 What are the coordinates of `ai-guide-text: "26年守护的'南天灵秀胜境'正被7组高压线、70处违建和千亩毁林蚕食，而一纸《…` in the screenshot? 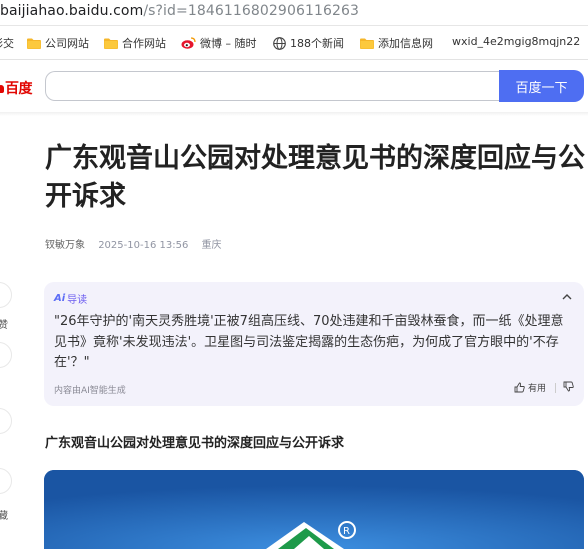 It's located at (309, 342).